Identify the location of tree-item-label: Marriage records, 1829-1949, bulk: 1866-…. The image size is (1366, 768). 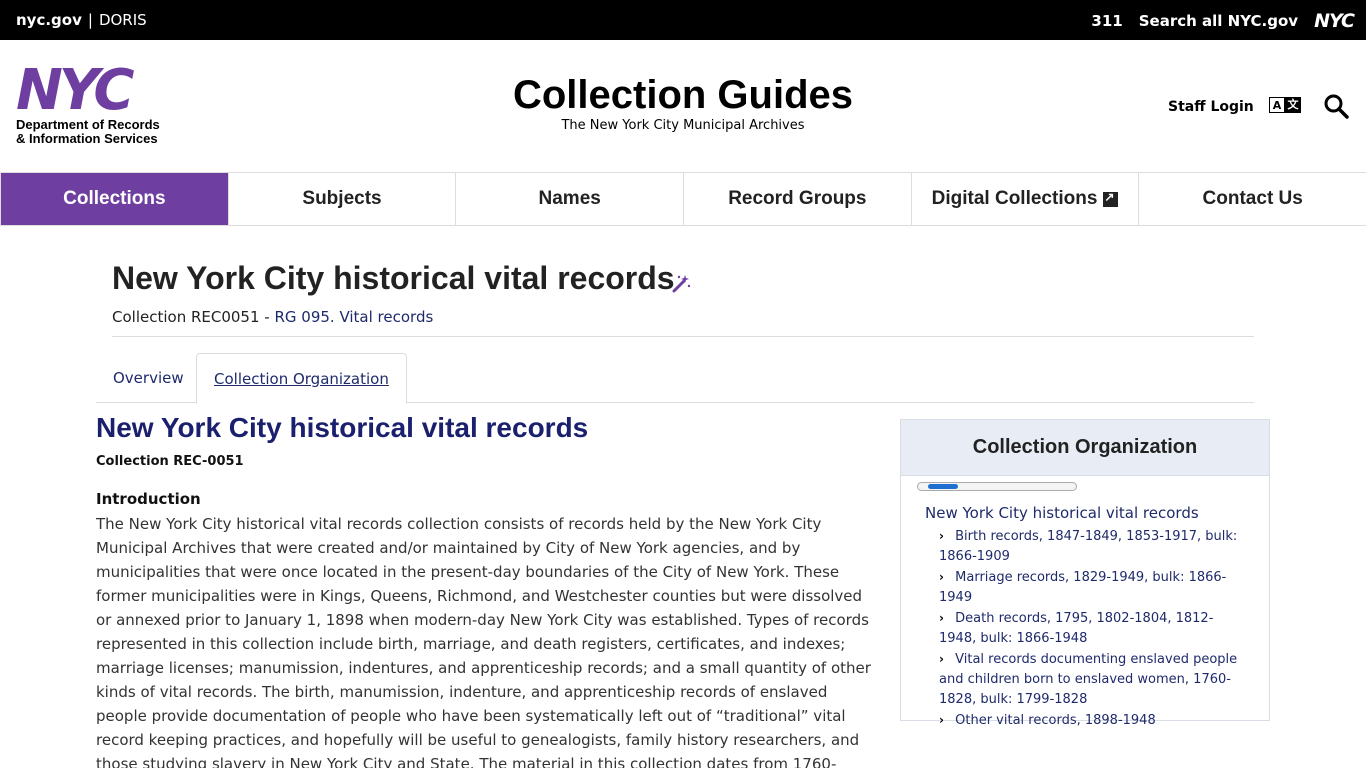
(1082, 587).